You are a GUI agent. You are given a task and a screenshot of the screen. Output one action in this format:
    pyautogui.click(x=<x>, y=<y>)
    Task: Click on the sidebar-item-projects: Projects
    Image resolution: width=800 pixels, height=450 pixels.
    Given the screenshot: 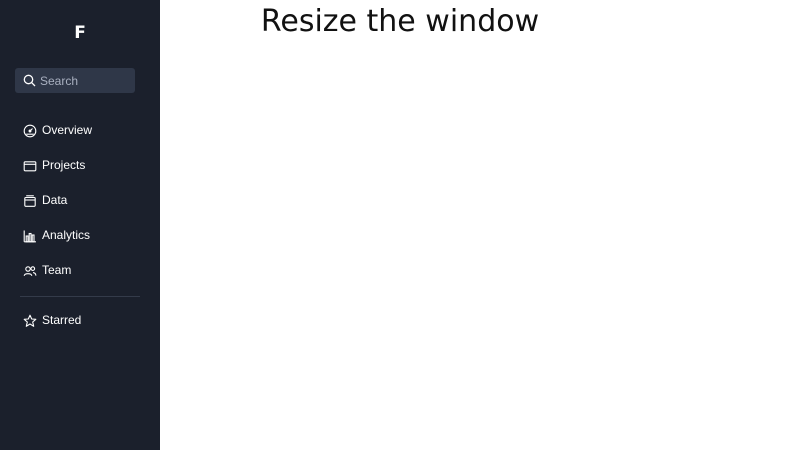 What is the action you would take?
    pyautogui.click(x=80, y=165)
    